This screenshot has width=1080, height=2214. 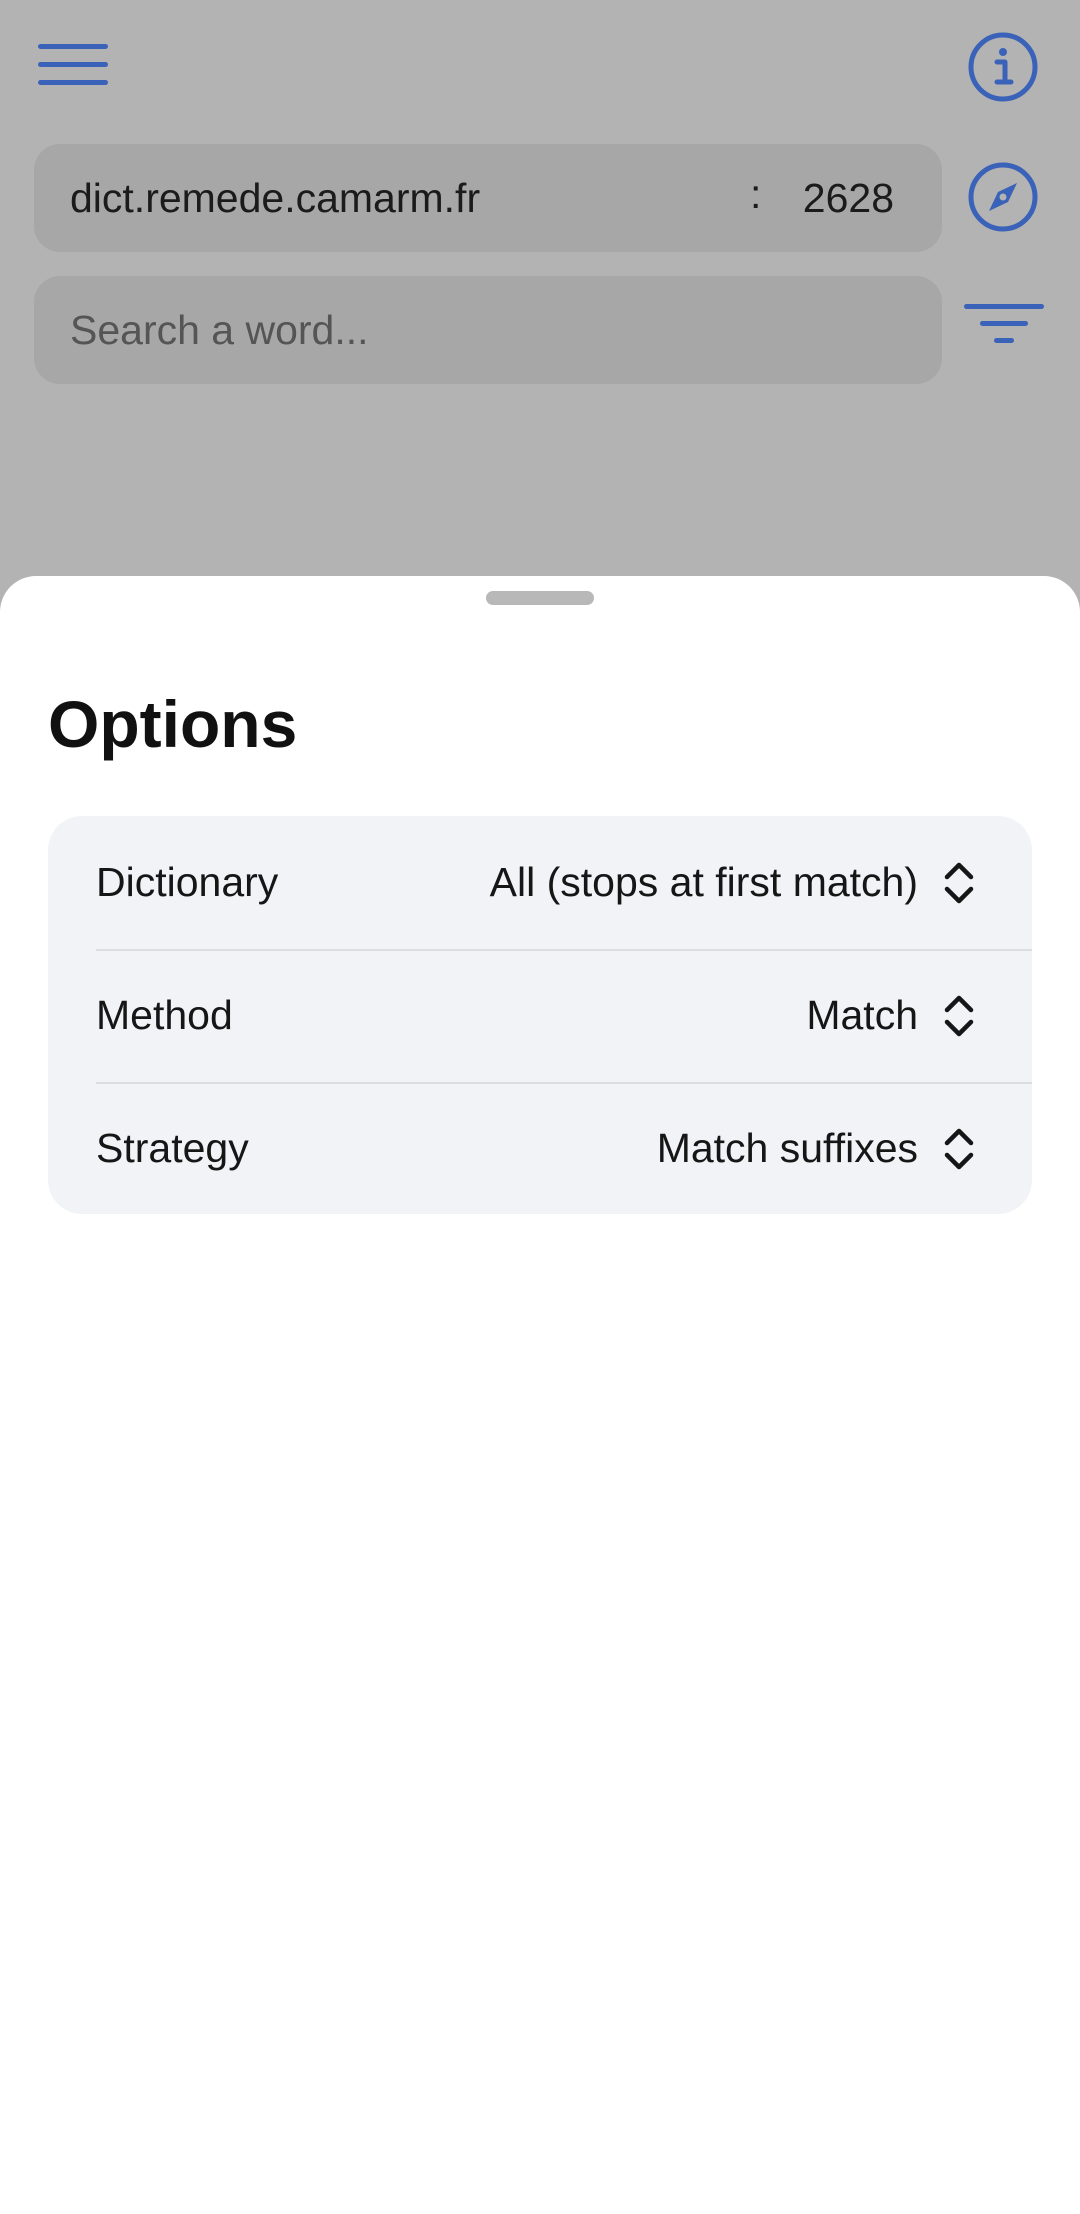 I want to click on info-button, so click(x=1003, y=67).